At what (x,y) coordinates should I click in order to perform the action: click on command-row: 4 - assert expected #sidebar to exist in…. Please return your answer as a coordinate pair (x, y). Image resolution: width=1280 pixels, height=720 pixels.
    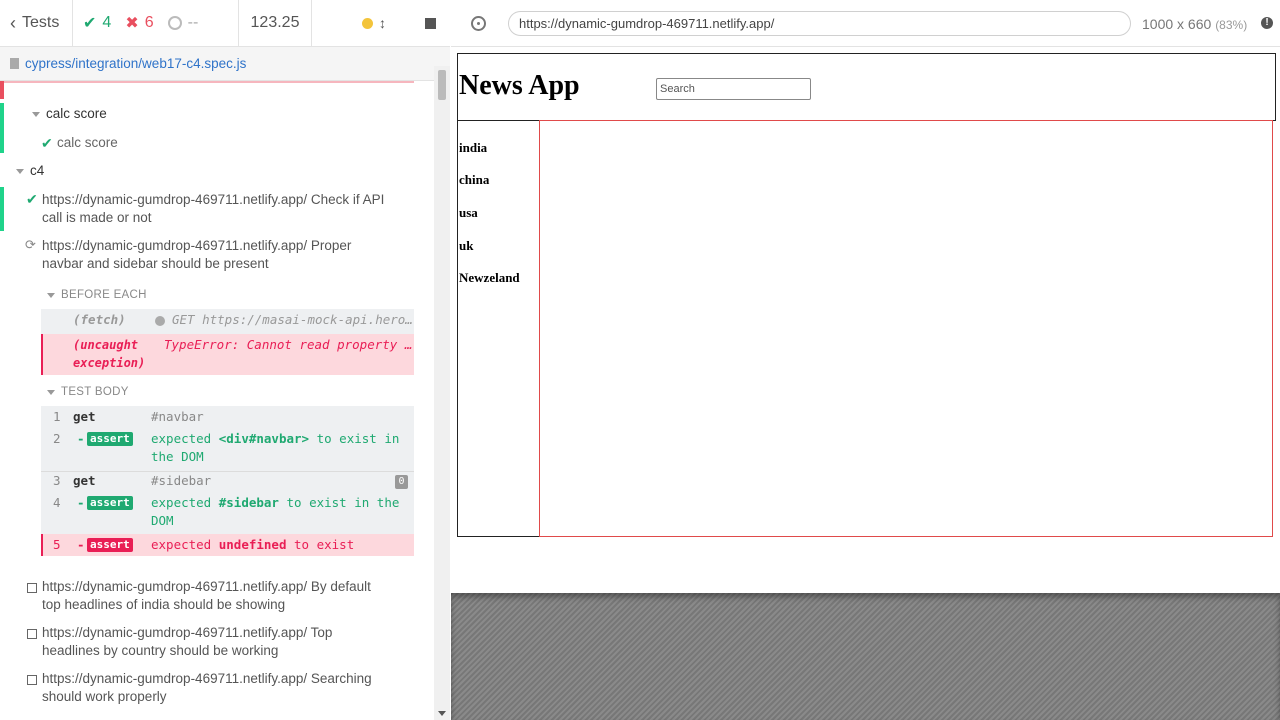
    Looking at the image, I should click on (227, 514).